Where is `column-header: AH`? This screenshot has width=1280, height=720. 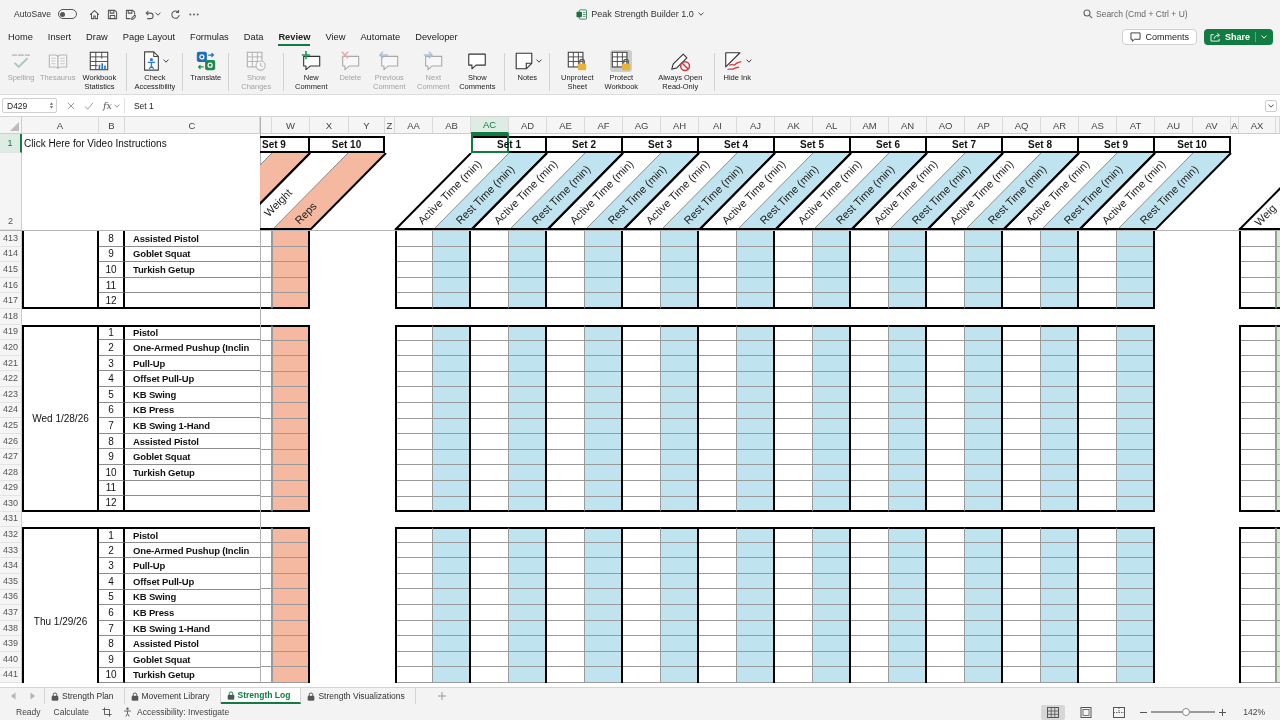 column-header: AH is located at coordinates (680, 125).